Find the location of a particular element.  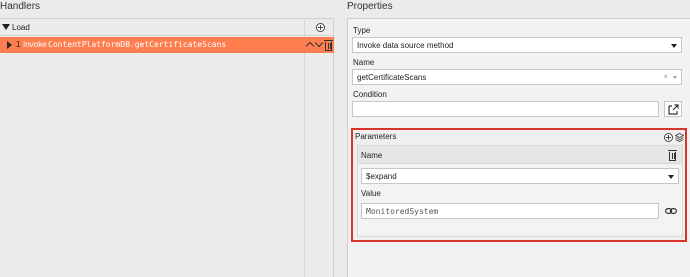

parameters-label: Parameters is located at coordinates (376, 136).